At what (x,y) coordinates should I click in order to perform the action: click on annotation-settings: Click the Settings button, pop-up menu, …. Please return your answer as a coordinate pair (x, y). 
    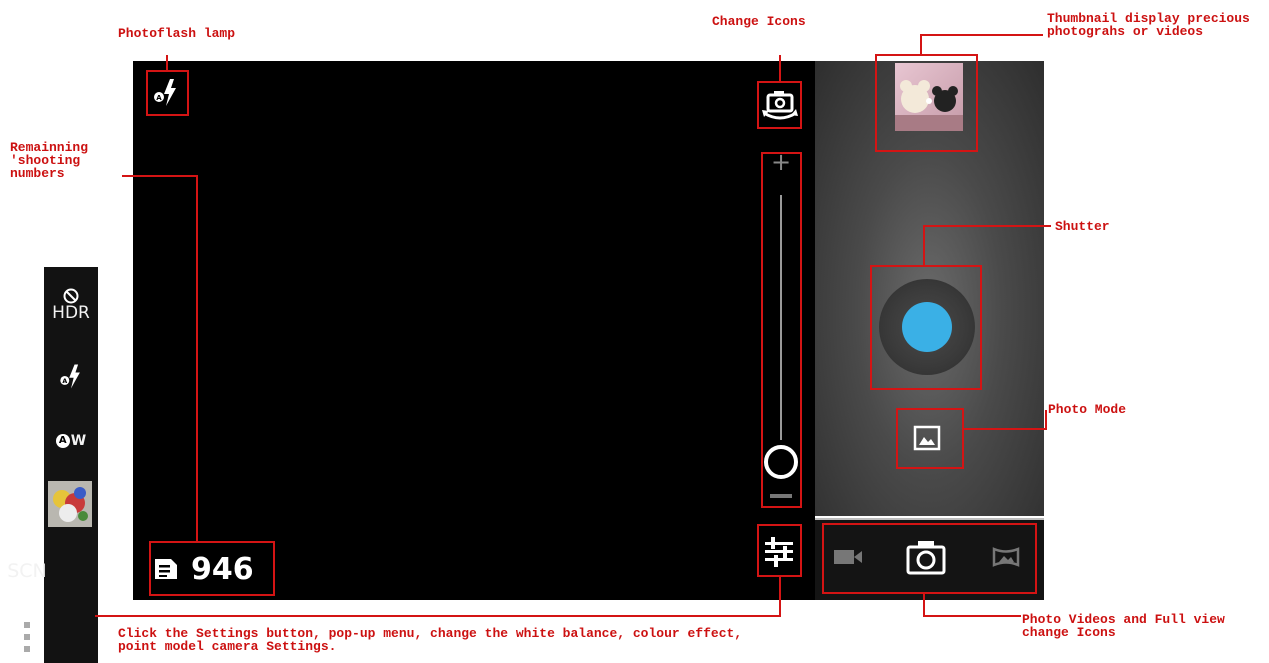
    Looking at the image, I should click on (430, 640).